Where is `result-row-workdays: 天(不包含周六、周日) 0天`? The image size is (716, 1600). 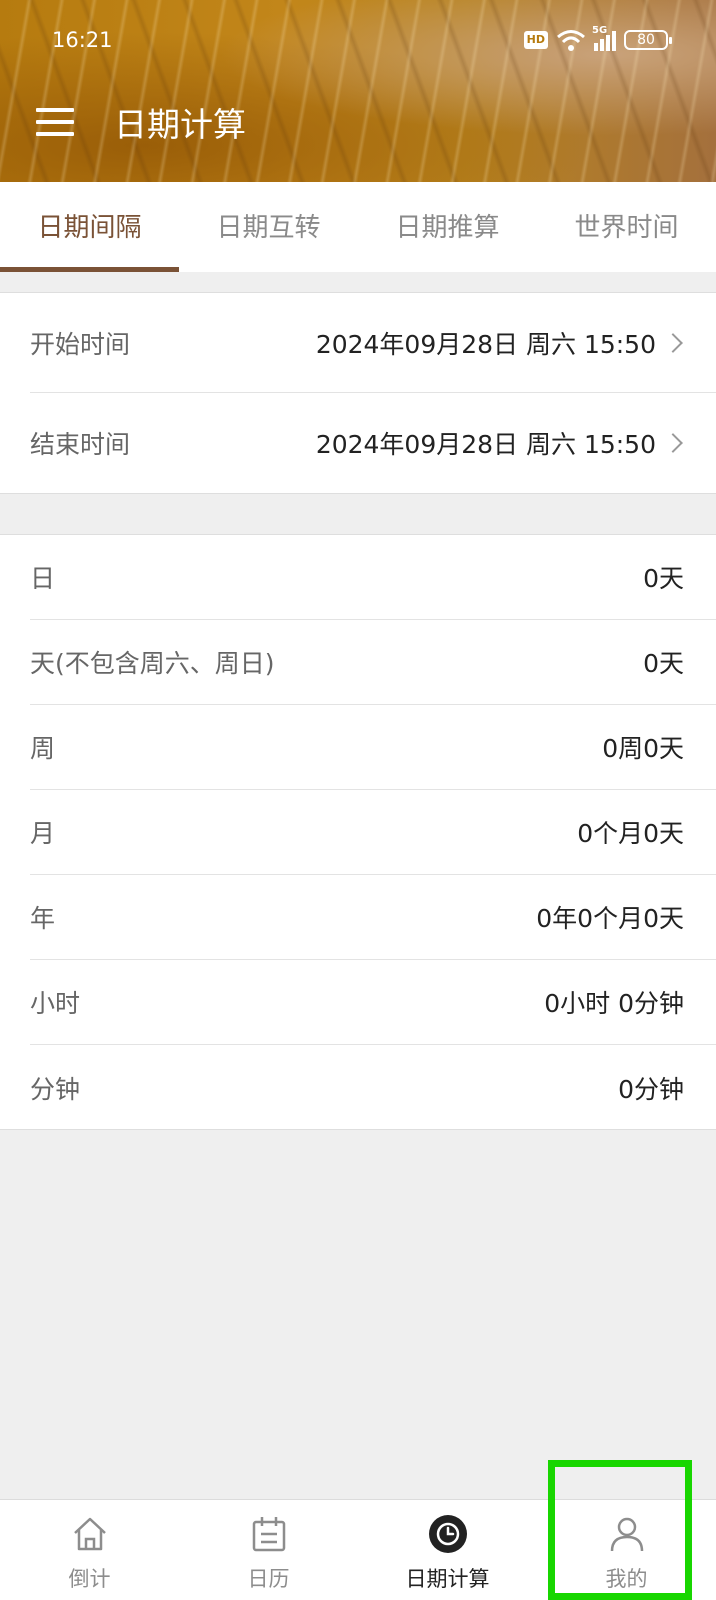 result-row-workdays: 天(不包含周六、周日) 0天 is located at coordinates (373, 662).